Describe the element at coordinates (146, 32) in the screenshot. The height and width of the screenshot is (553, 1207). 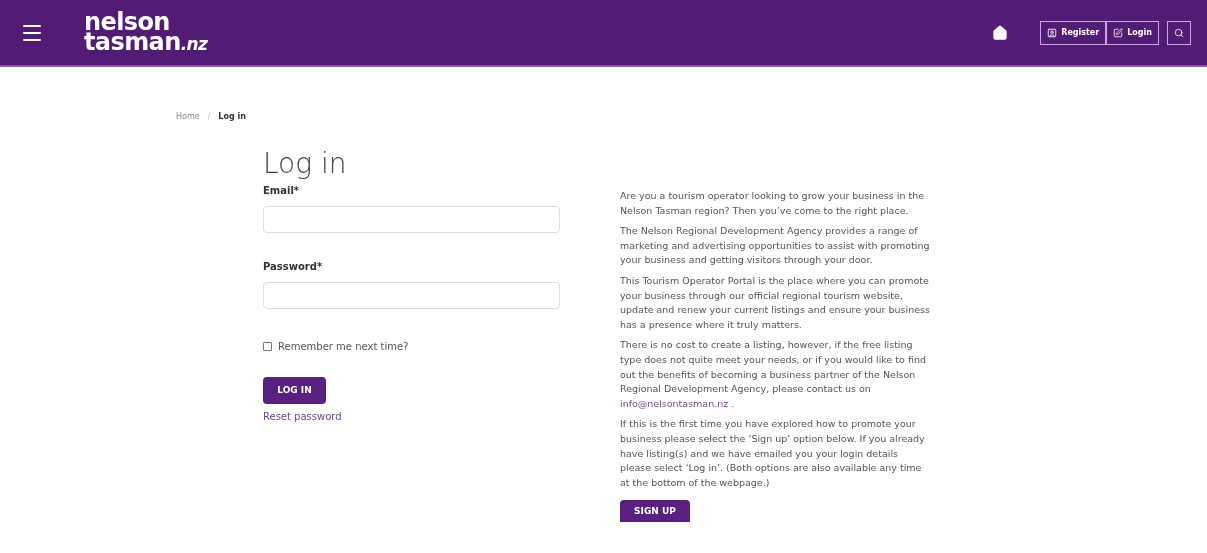
I see `site-logo: nelson tasman.nz` at that location.